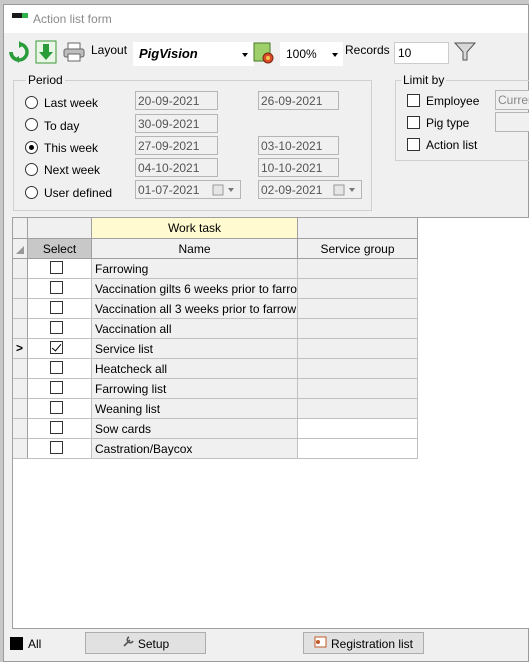 The image size is (529, 662). I want to click on action-list-checkbox, so click(413, 144).